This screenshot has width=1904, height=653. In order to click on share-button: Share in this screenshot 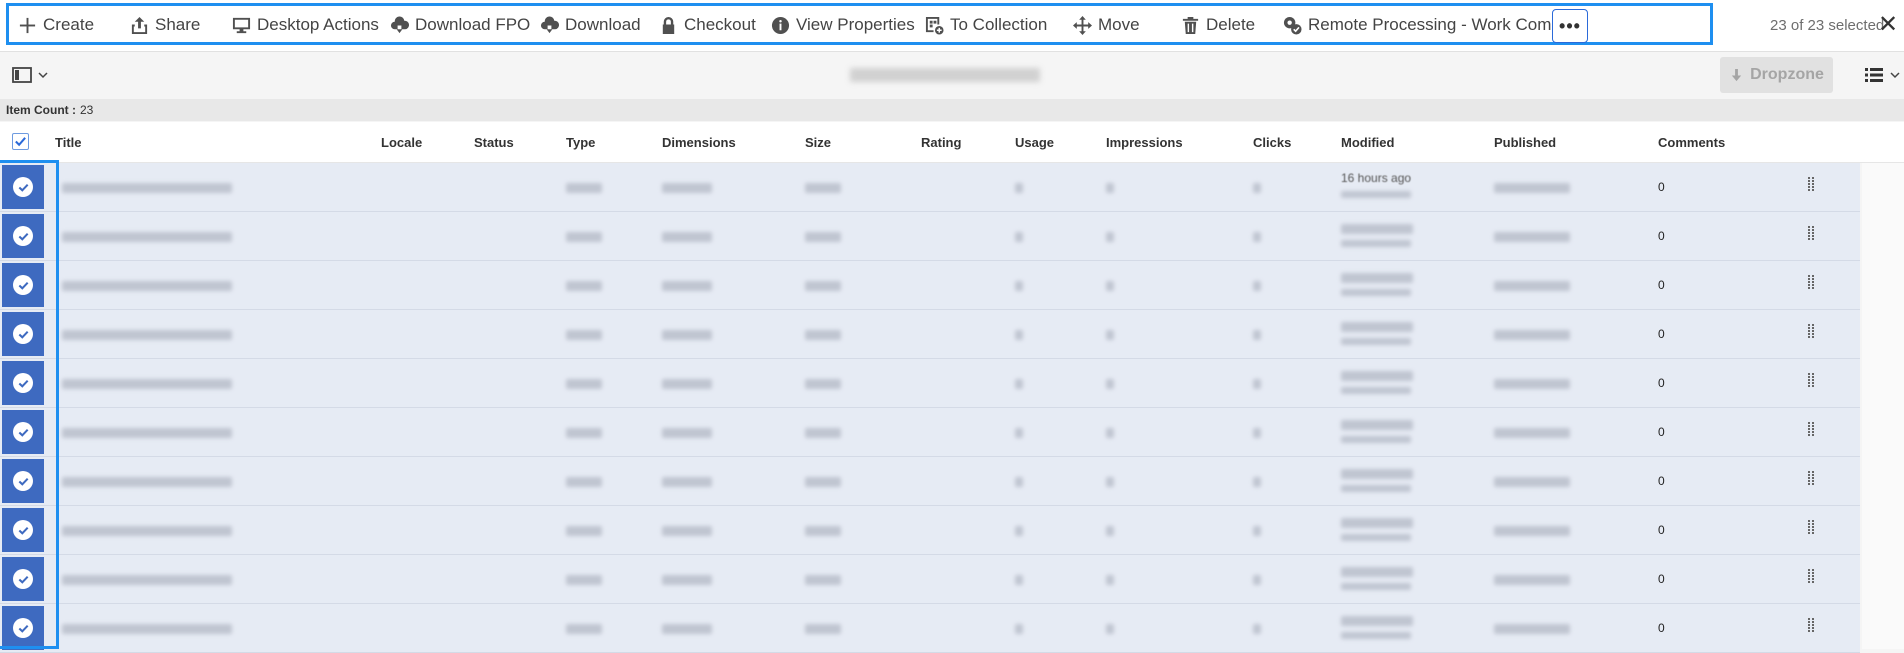, I will do `click(165, 25)`.